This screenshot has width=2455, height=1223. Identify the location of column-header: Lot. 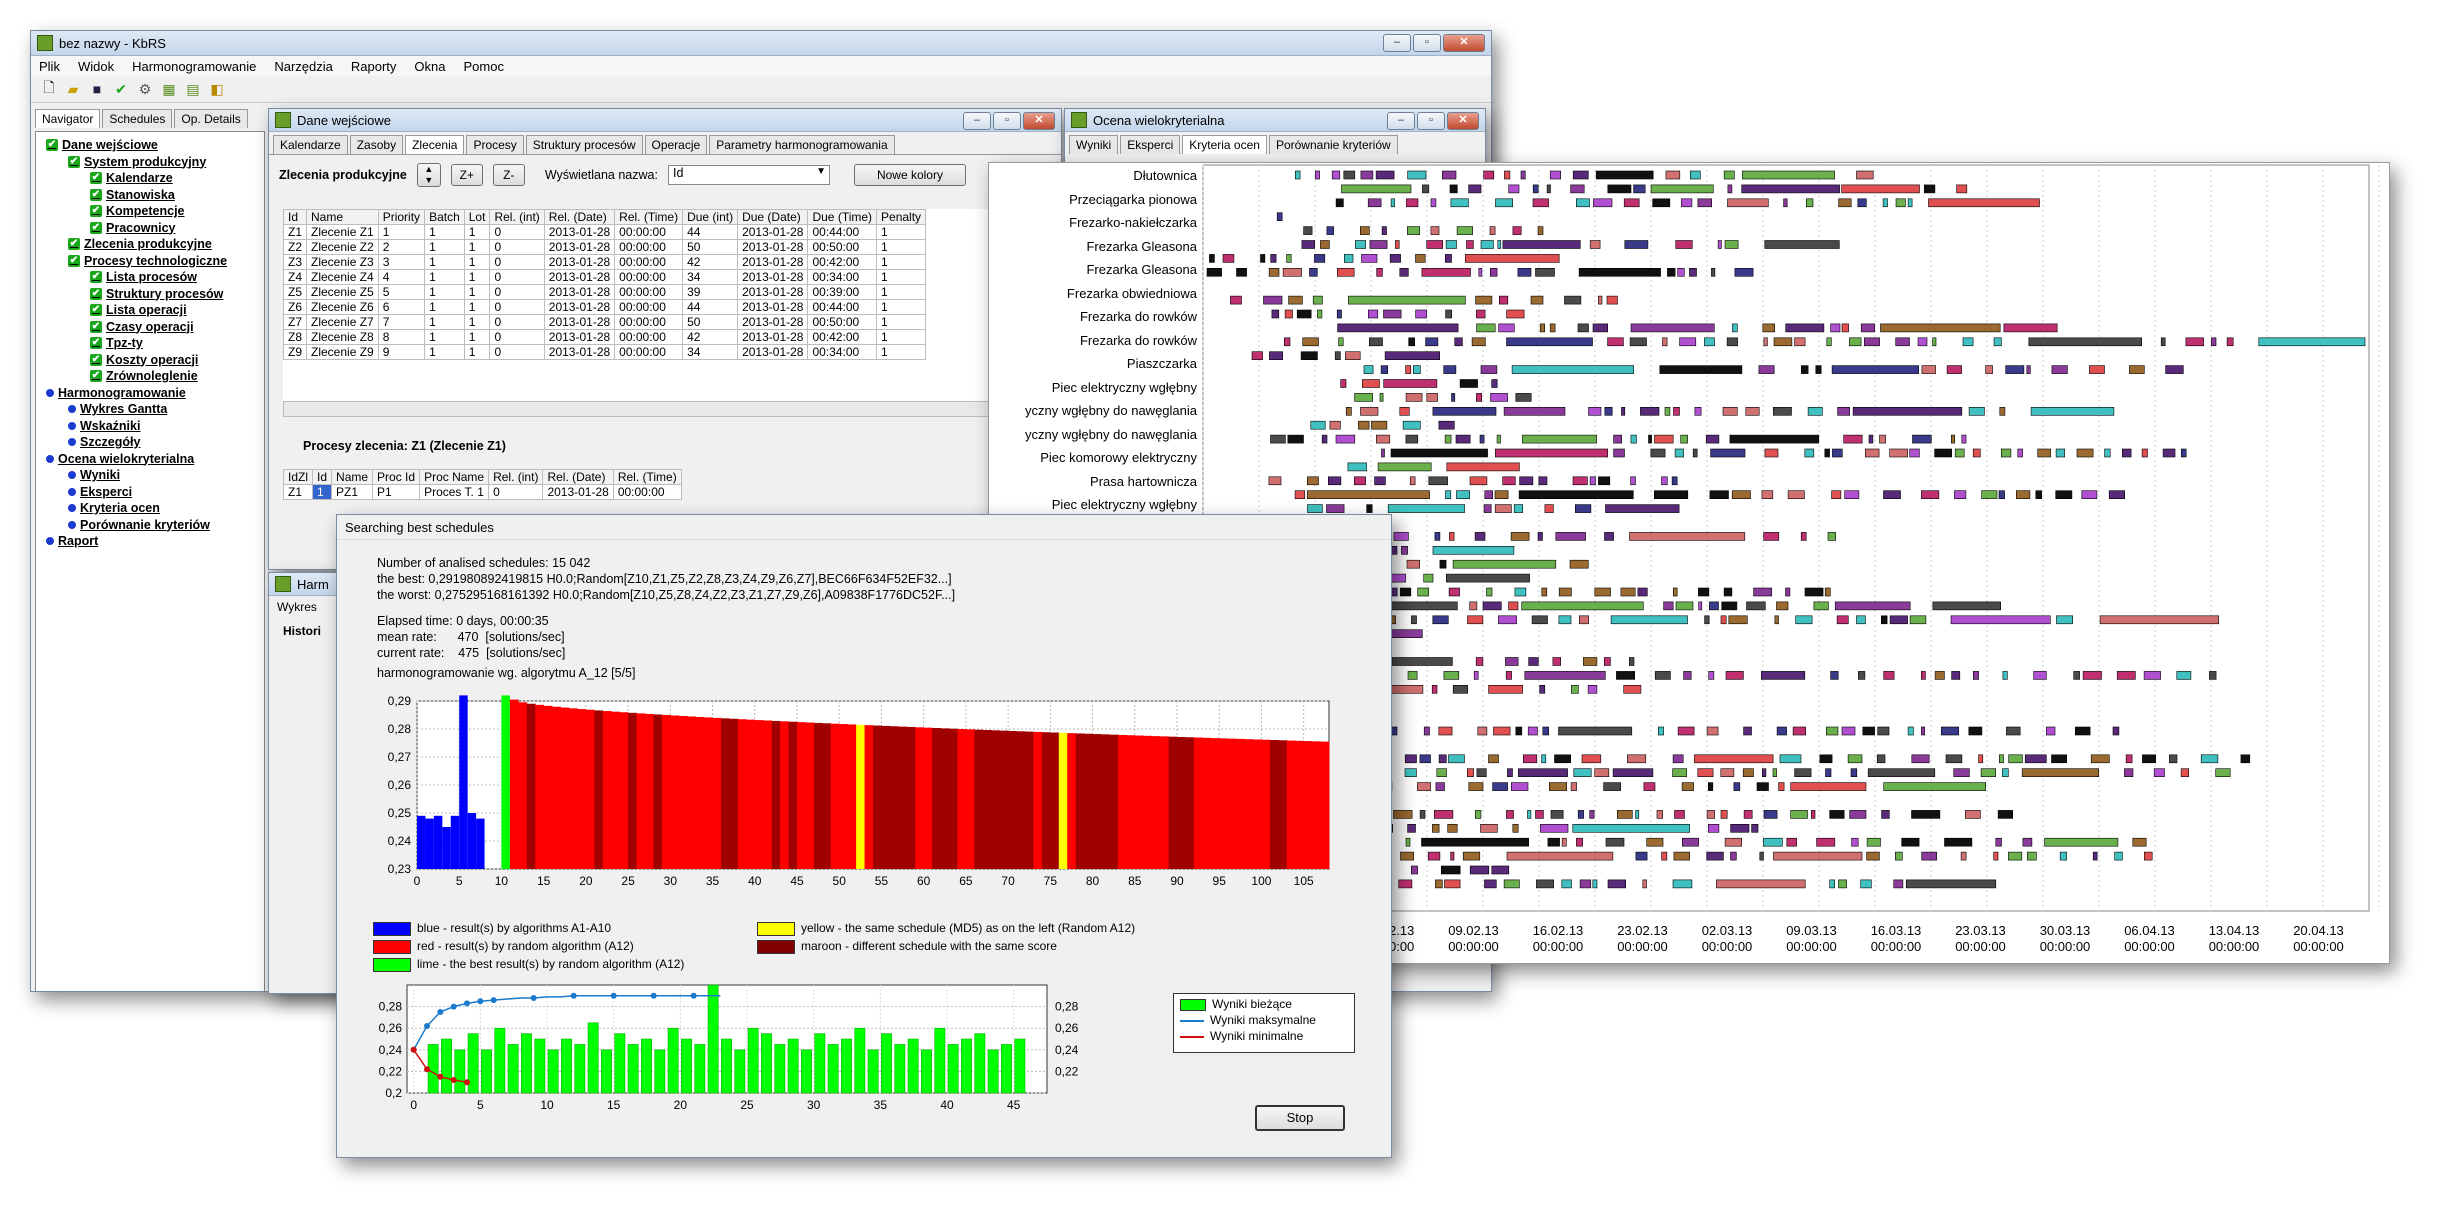
(477, 217).